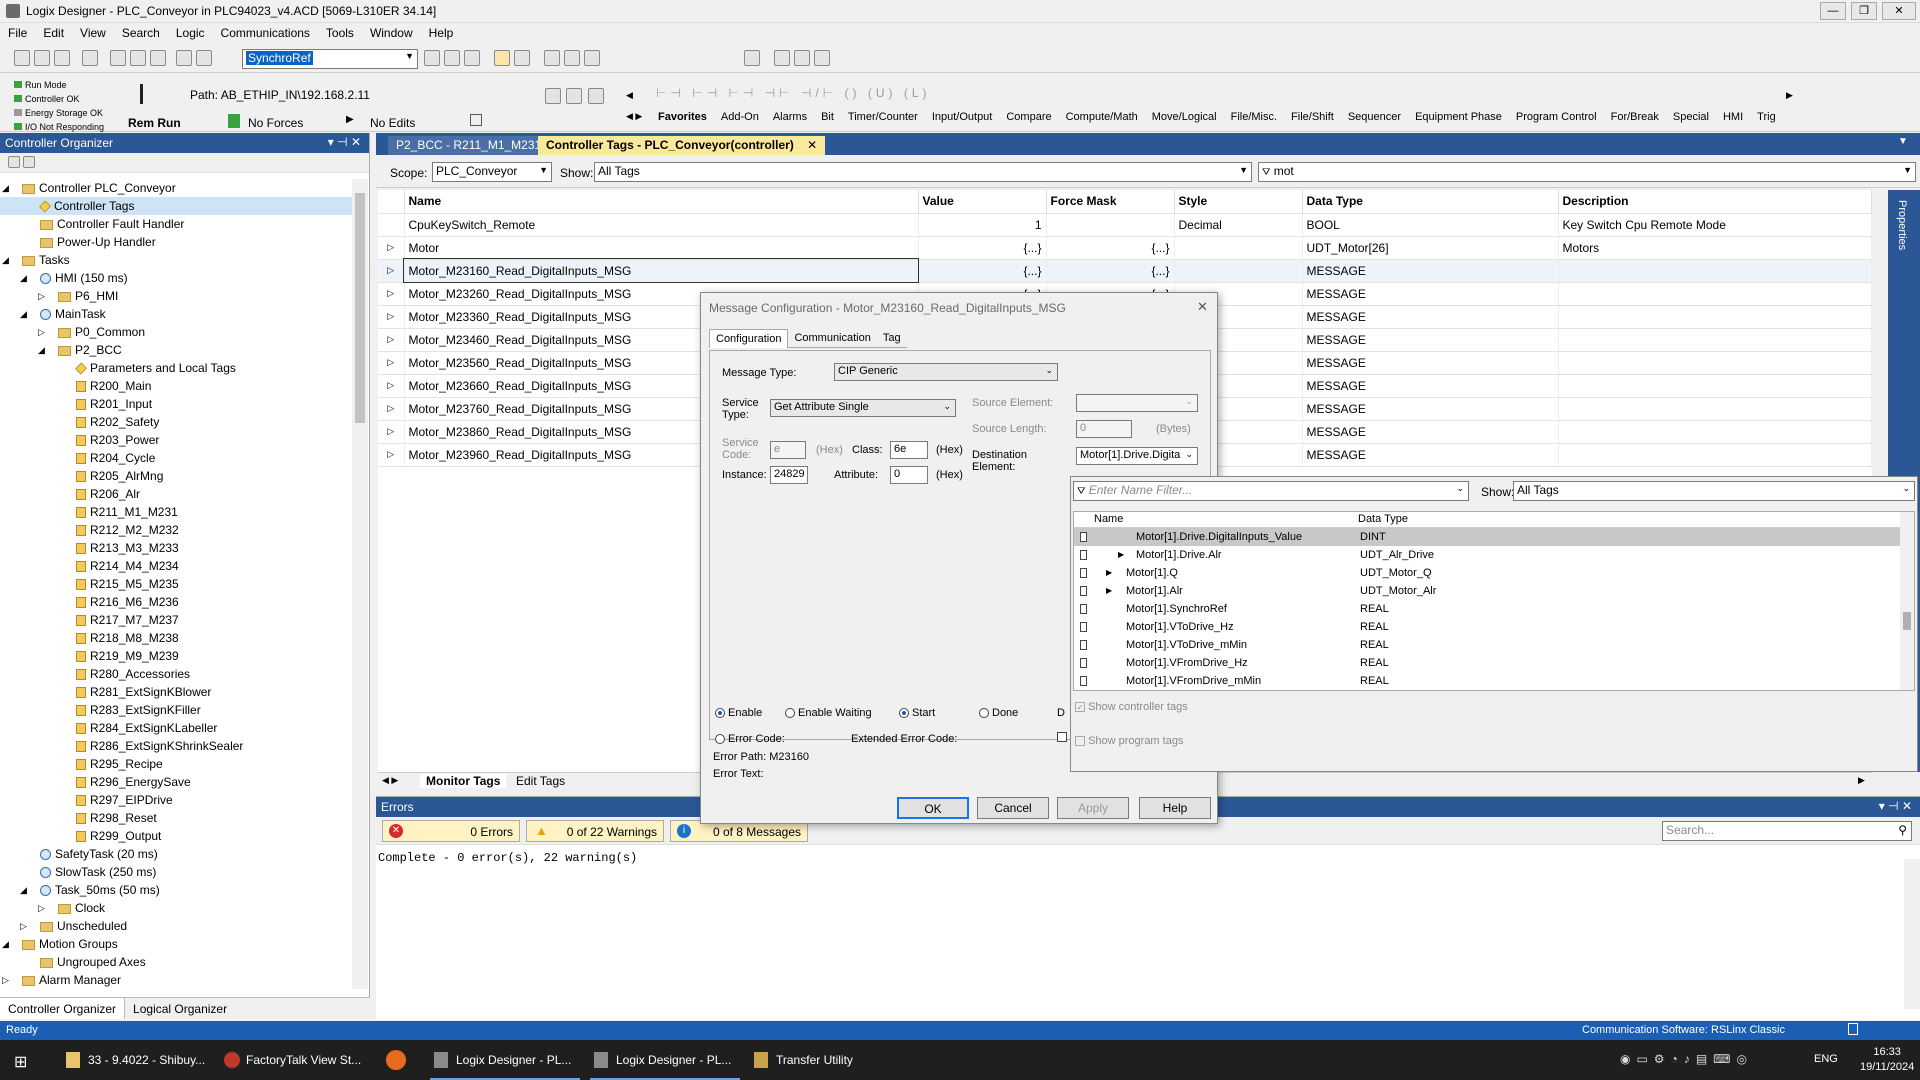 This screenshot has width=1920, height=1080. Describe the element at coordinates (176, 674) in the screenshot. I see `tree-node: R280_Accessories` at that location.